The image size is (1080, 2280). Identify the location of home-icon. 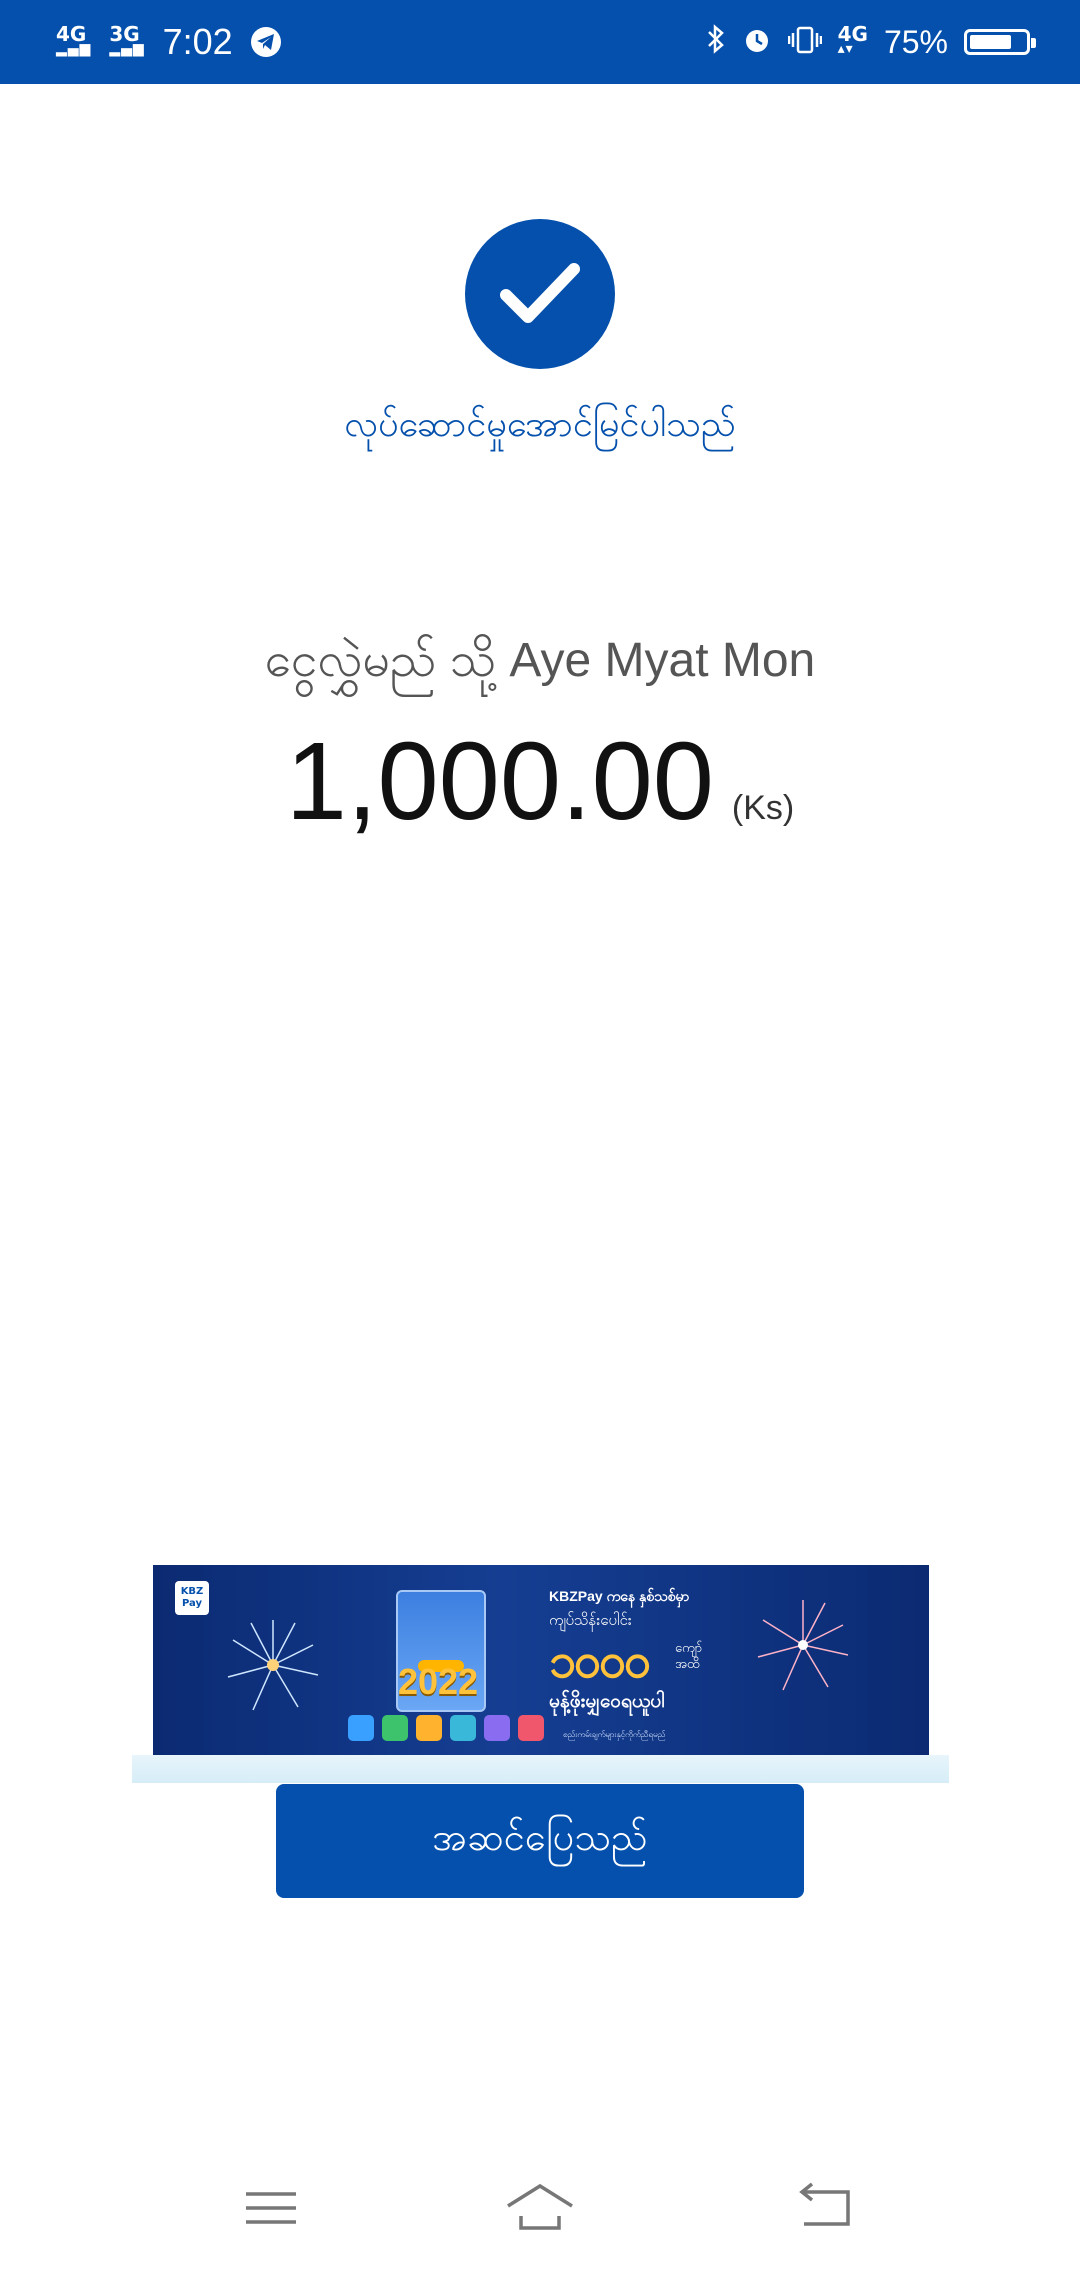
(540, 2208).